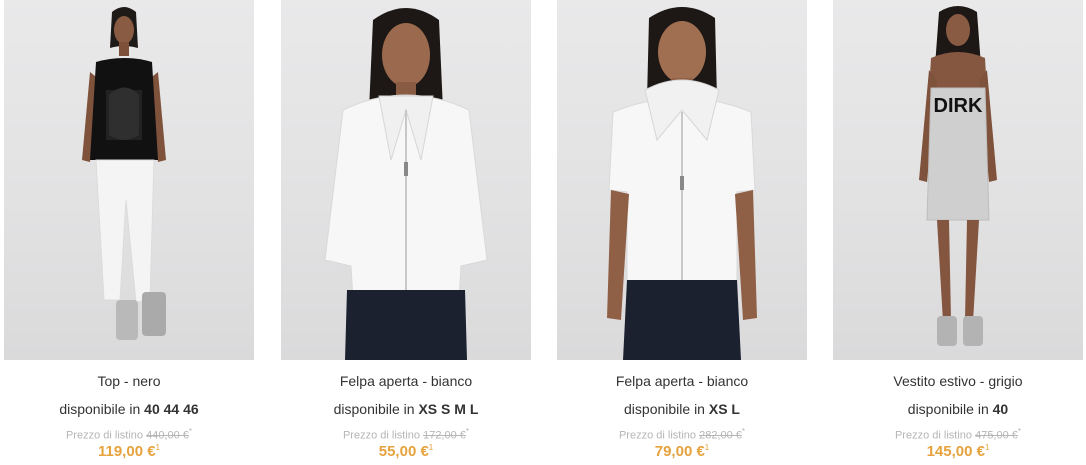  I want to click on list-price: Prezzo di listino 475,00 €*, so click(958, 434).